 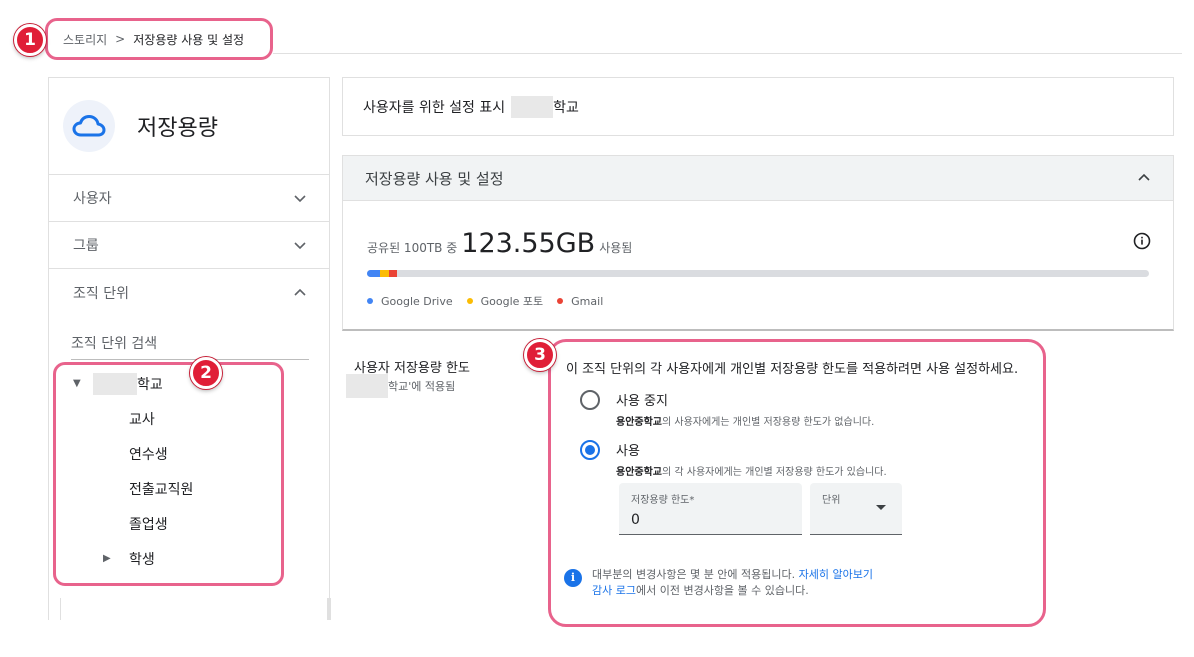 I want to click on bar-segment-gmail, so click(x=393, y=273).